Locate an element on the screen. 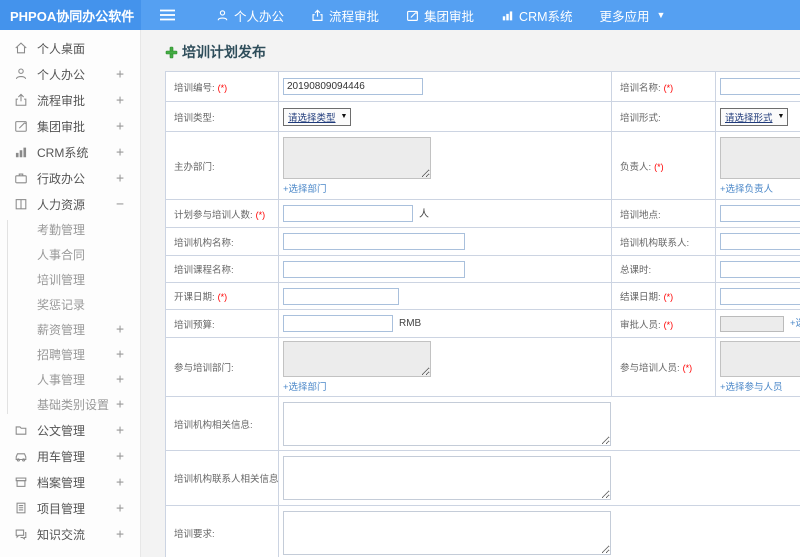 This screenshot has width=800, height=557. top-header: PHPOA协同办公软件 个人办公 流程审批 集团审批 CRM系统 更多应用 ▼ is located at coordinates (400, 15).